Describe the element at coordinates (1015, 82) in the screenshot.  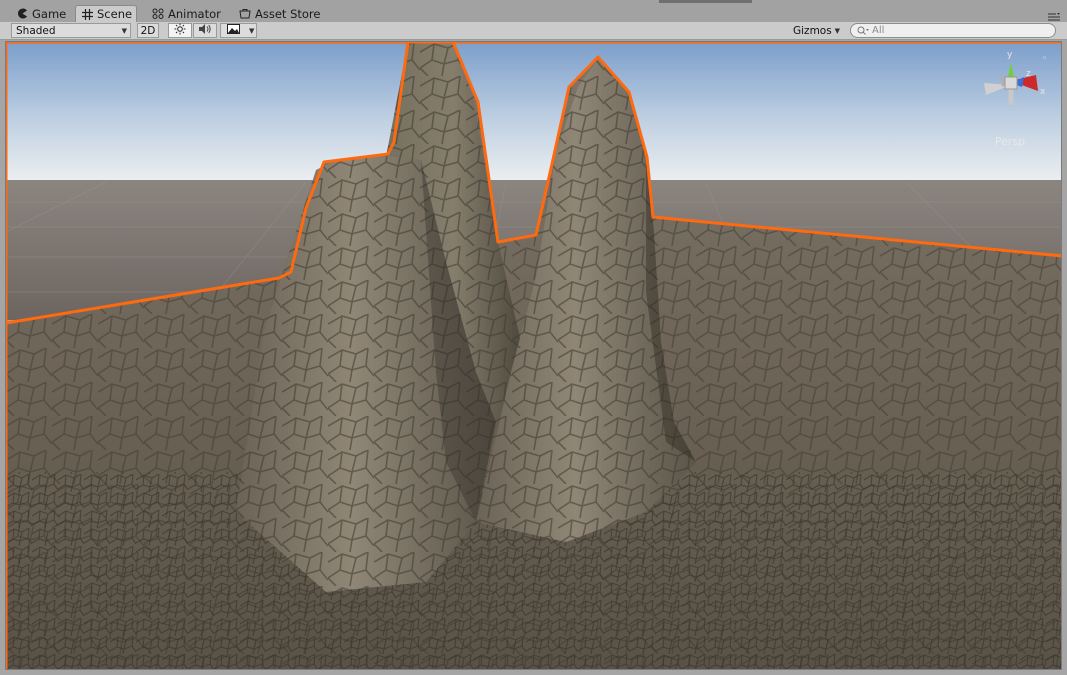
I see `orientation-gizmo: y x z ◦` at that location.